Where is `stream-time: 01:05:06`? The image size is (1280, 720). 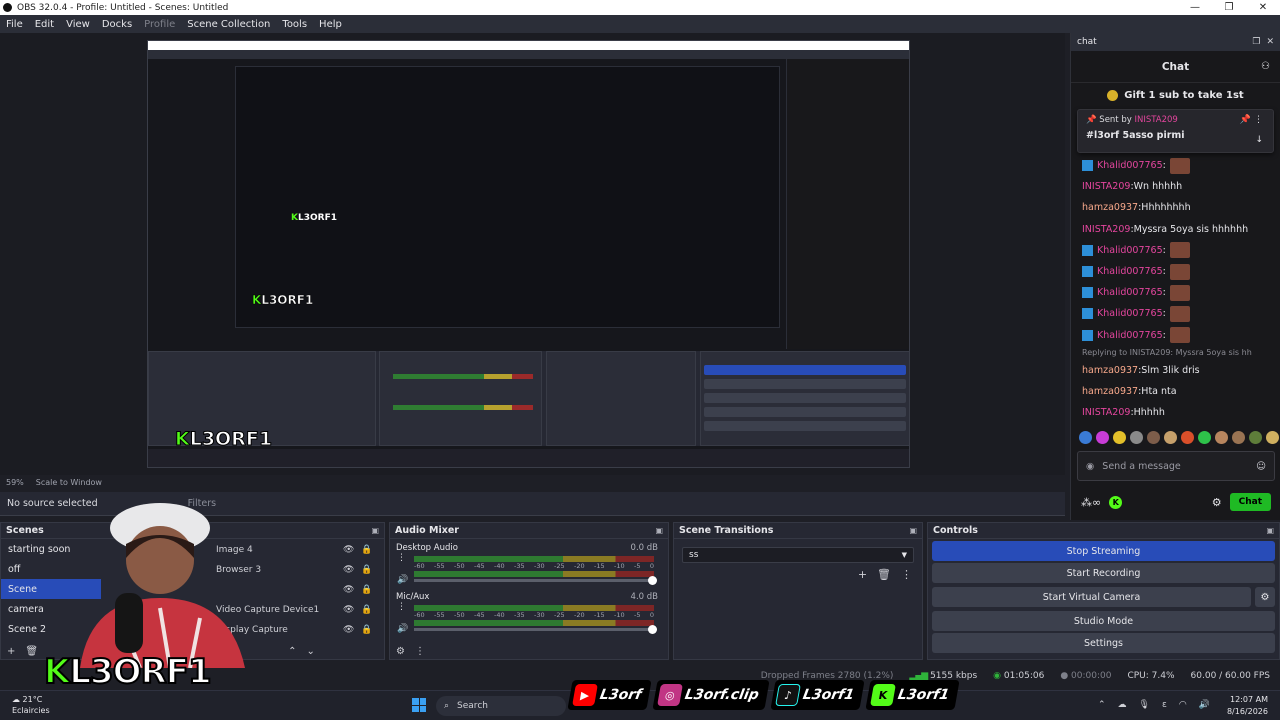 stream-time: 01:05:06 is located at coordinates (1024, 676).